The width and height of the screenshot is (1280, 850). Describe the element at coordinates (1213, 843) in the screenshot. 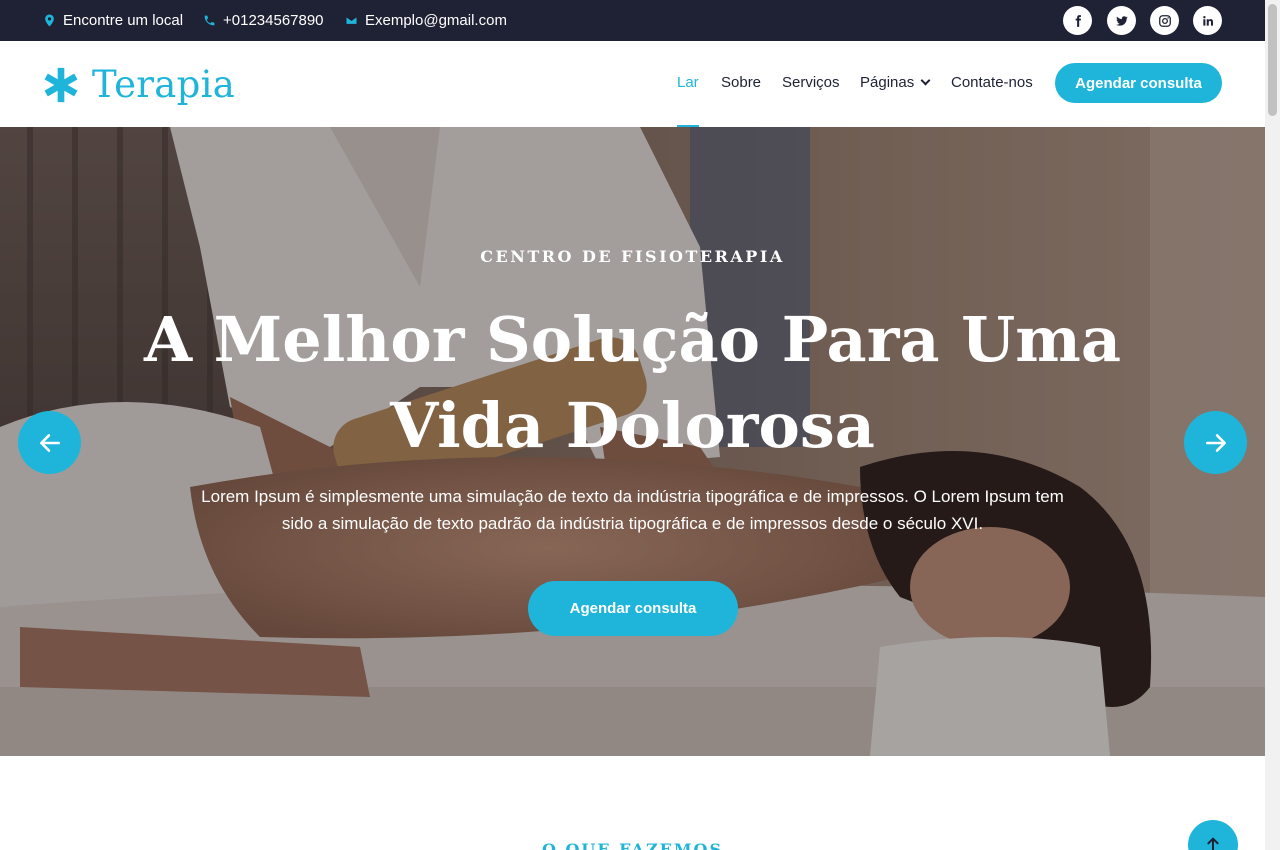

I see `arrow-up-icon` at that location.